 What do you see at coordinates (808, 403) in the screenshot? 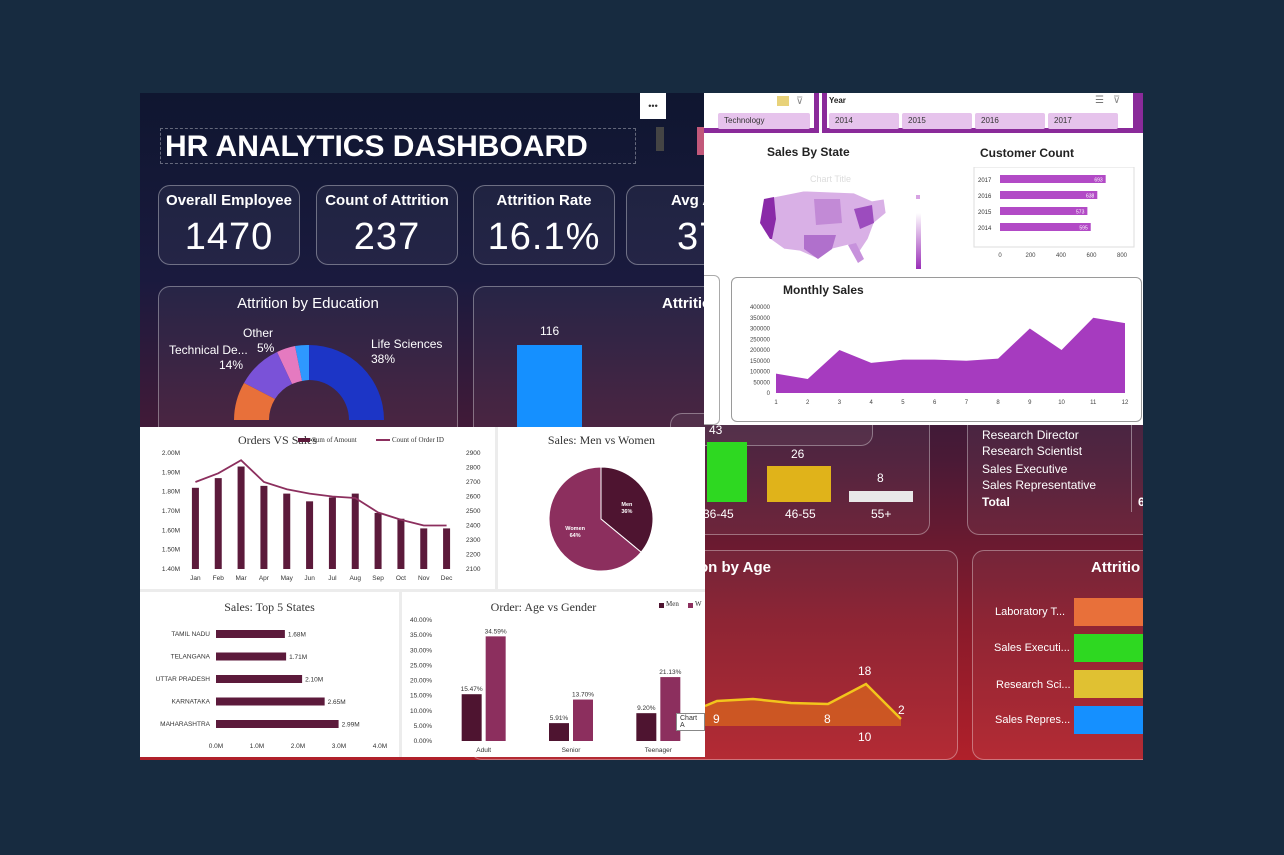
I see `monthly-x-tick: 2` at bounding box center [808, 403].